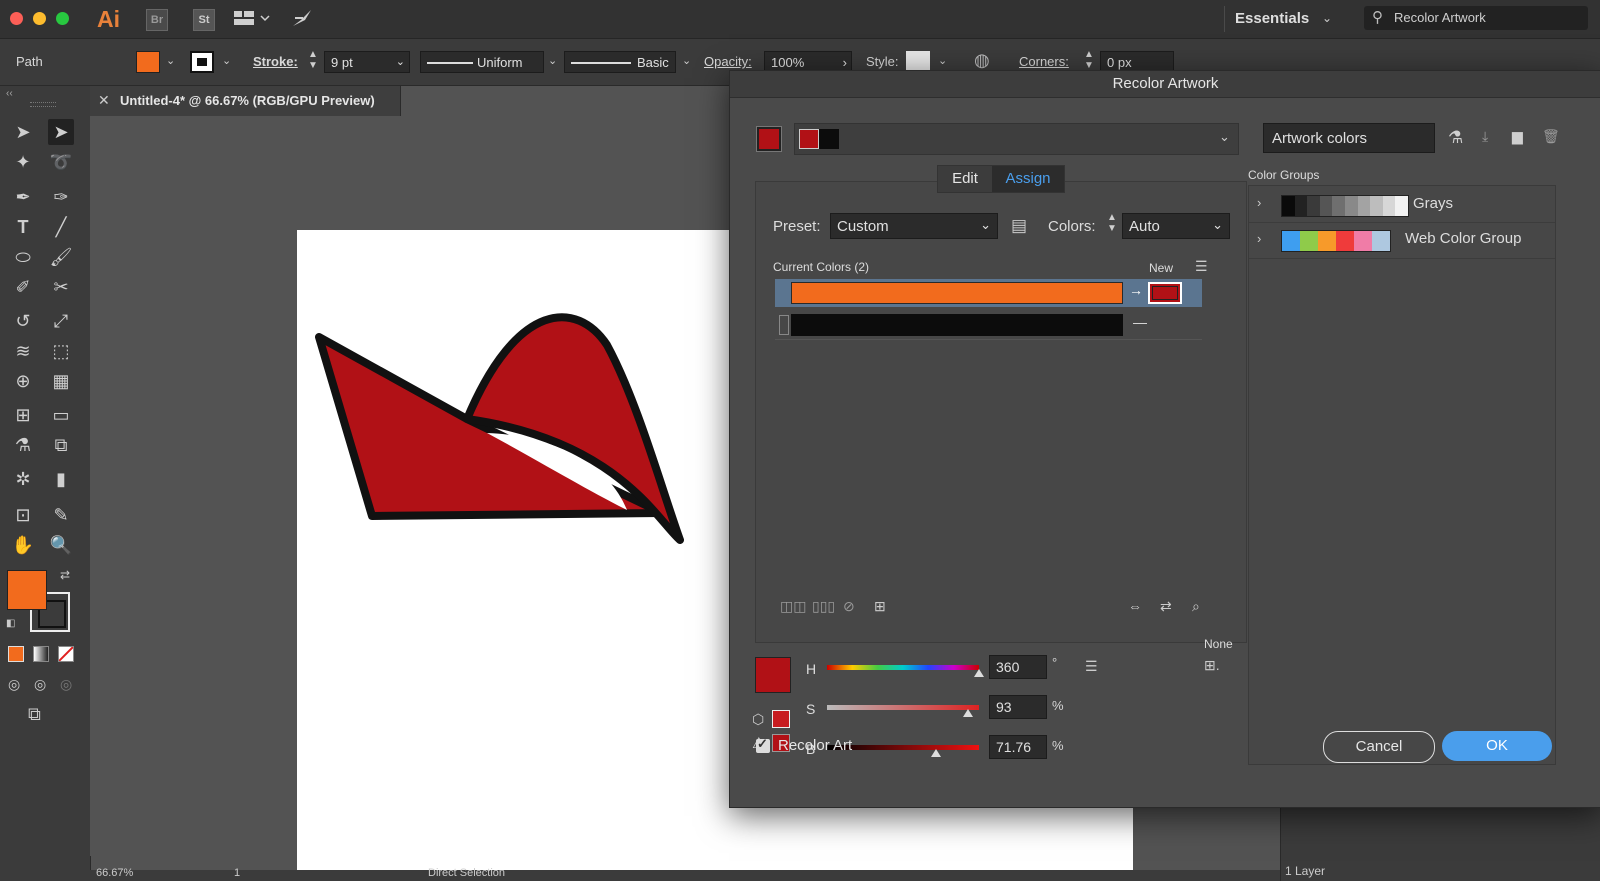 This screenshot has height=881, width=1600. I want to click on width-tool-icon: ≋, so click(23, 351).